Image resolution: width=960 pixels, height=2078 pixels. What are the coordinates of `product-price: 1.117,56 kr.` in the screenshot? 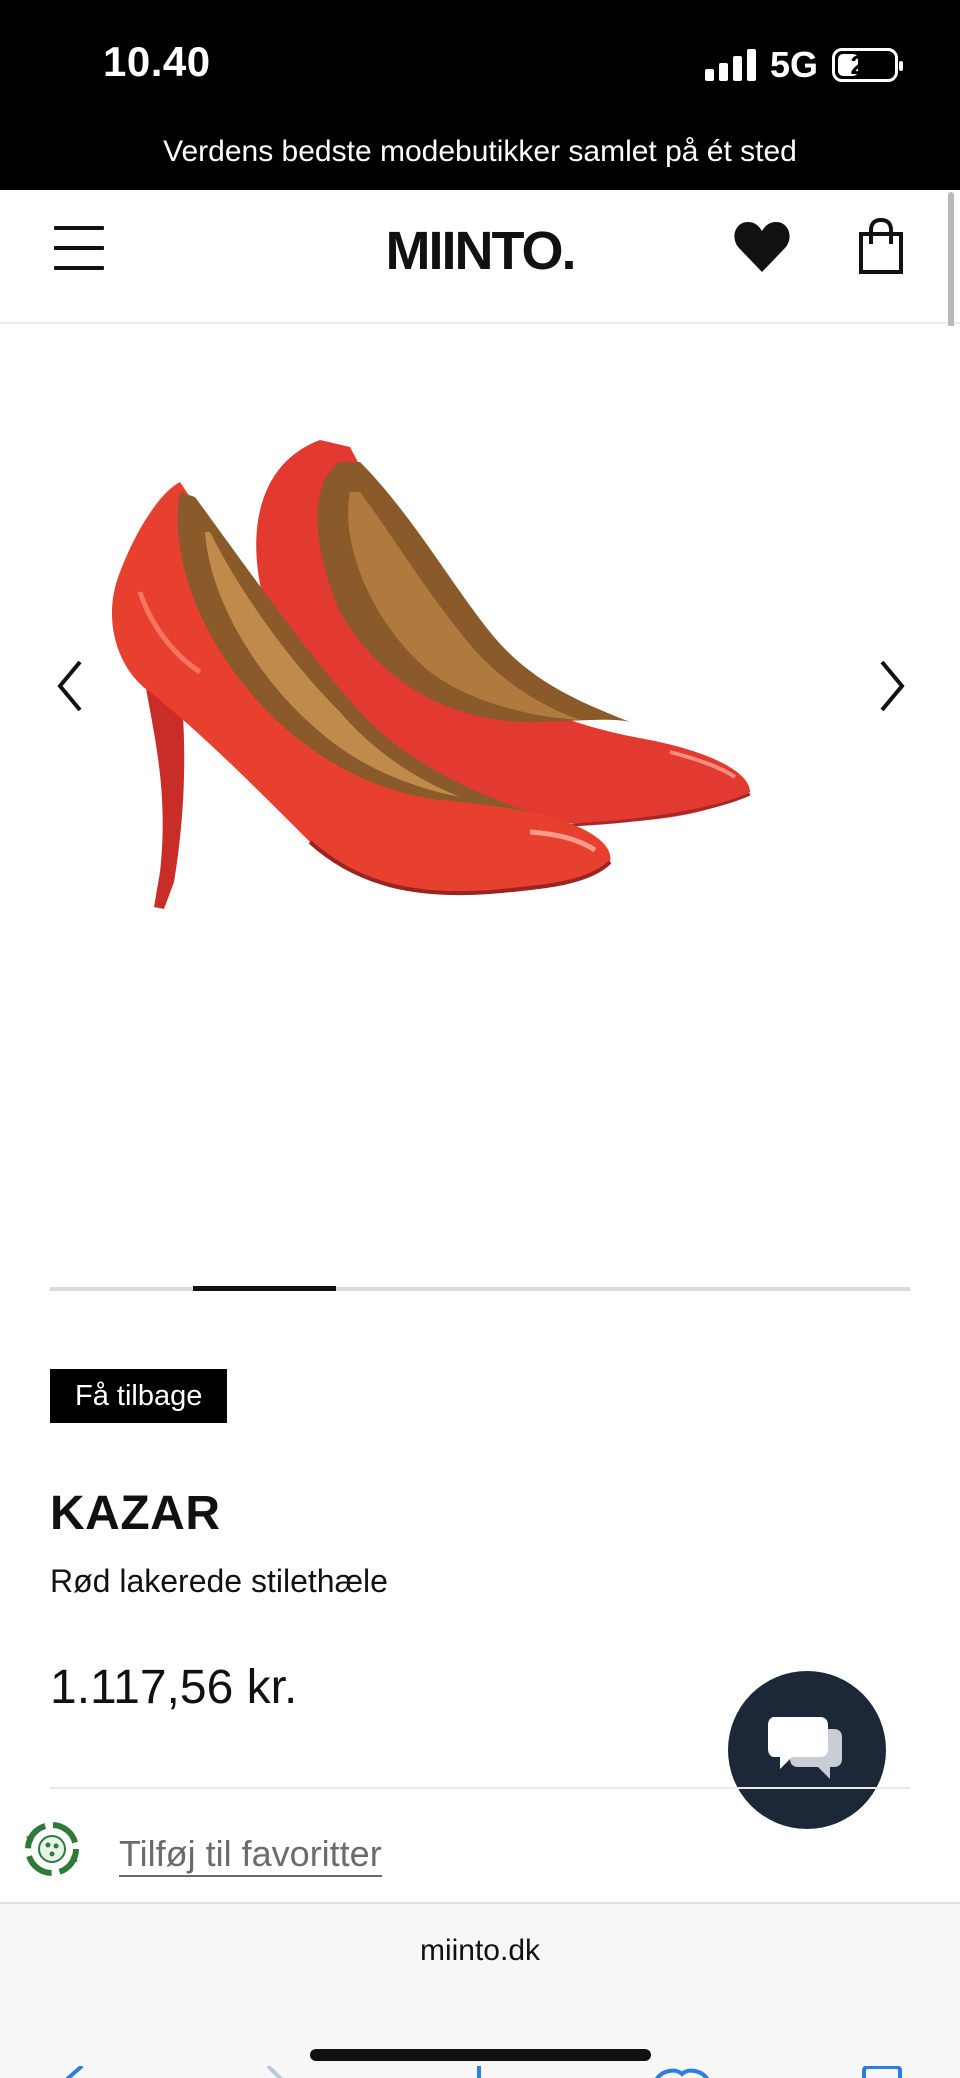 It's located at (174, 1687).